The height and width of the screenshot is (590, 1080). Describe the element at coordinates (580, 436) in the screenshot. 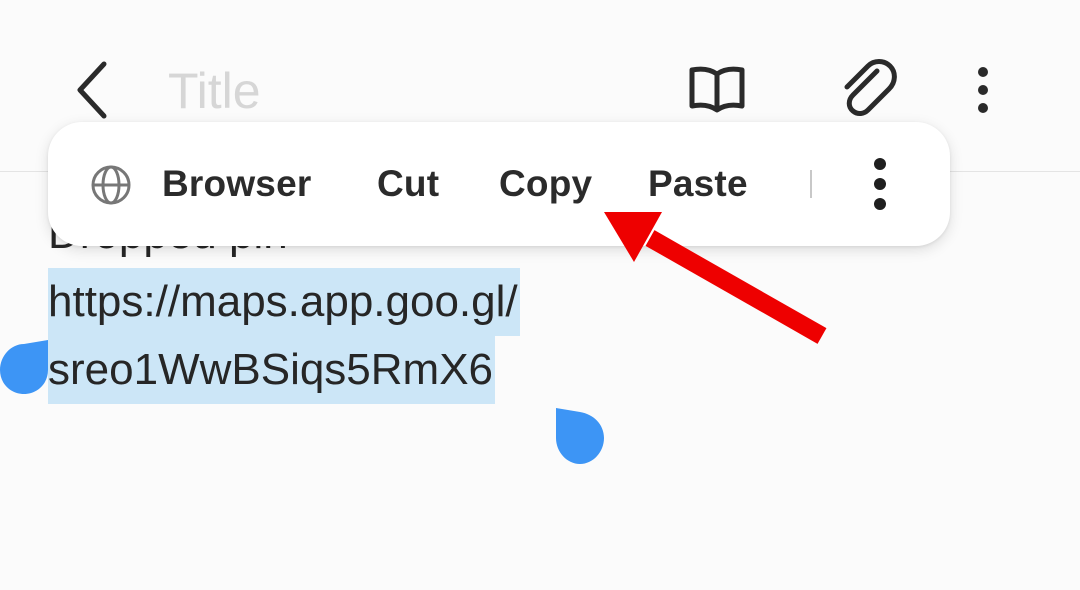

I see `selection-end-handle` at that location.